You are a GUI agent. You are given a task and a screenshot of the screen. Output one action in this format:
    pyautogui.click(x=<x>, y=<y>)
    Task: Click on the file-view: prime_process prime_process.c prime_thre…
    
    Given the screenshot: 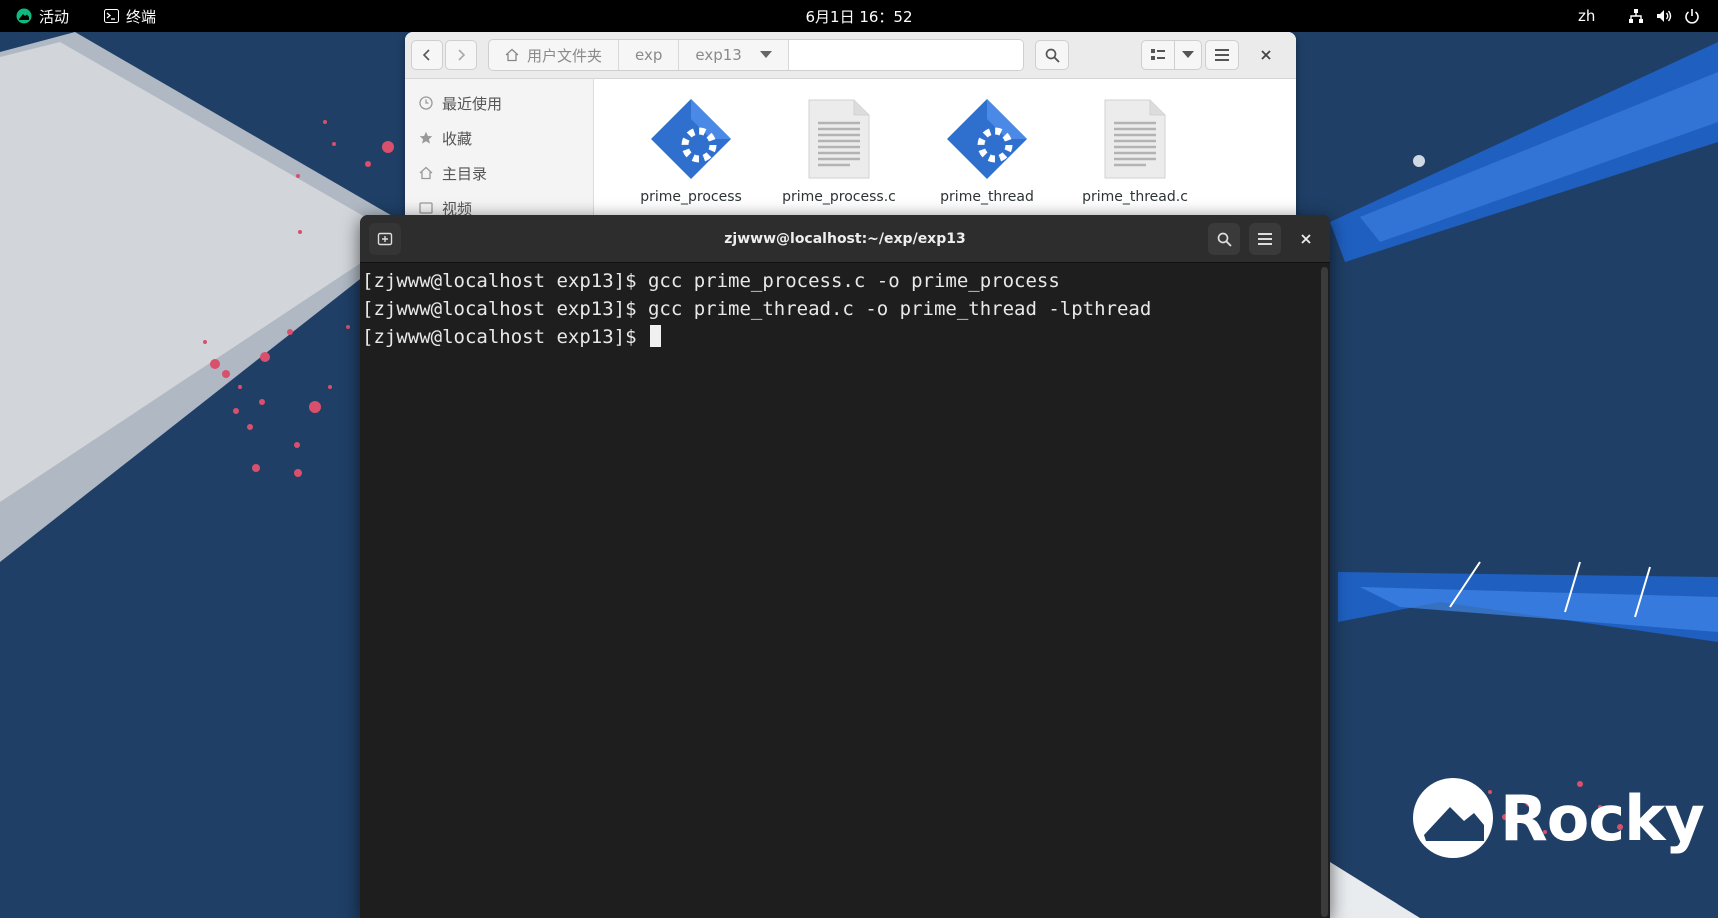 What is the action you would take?
    pyautogui.click(x=945, y=148)
    